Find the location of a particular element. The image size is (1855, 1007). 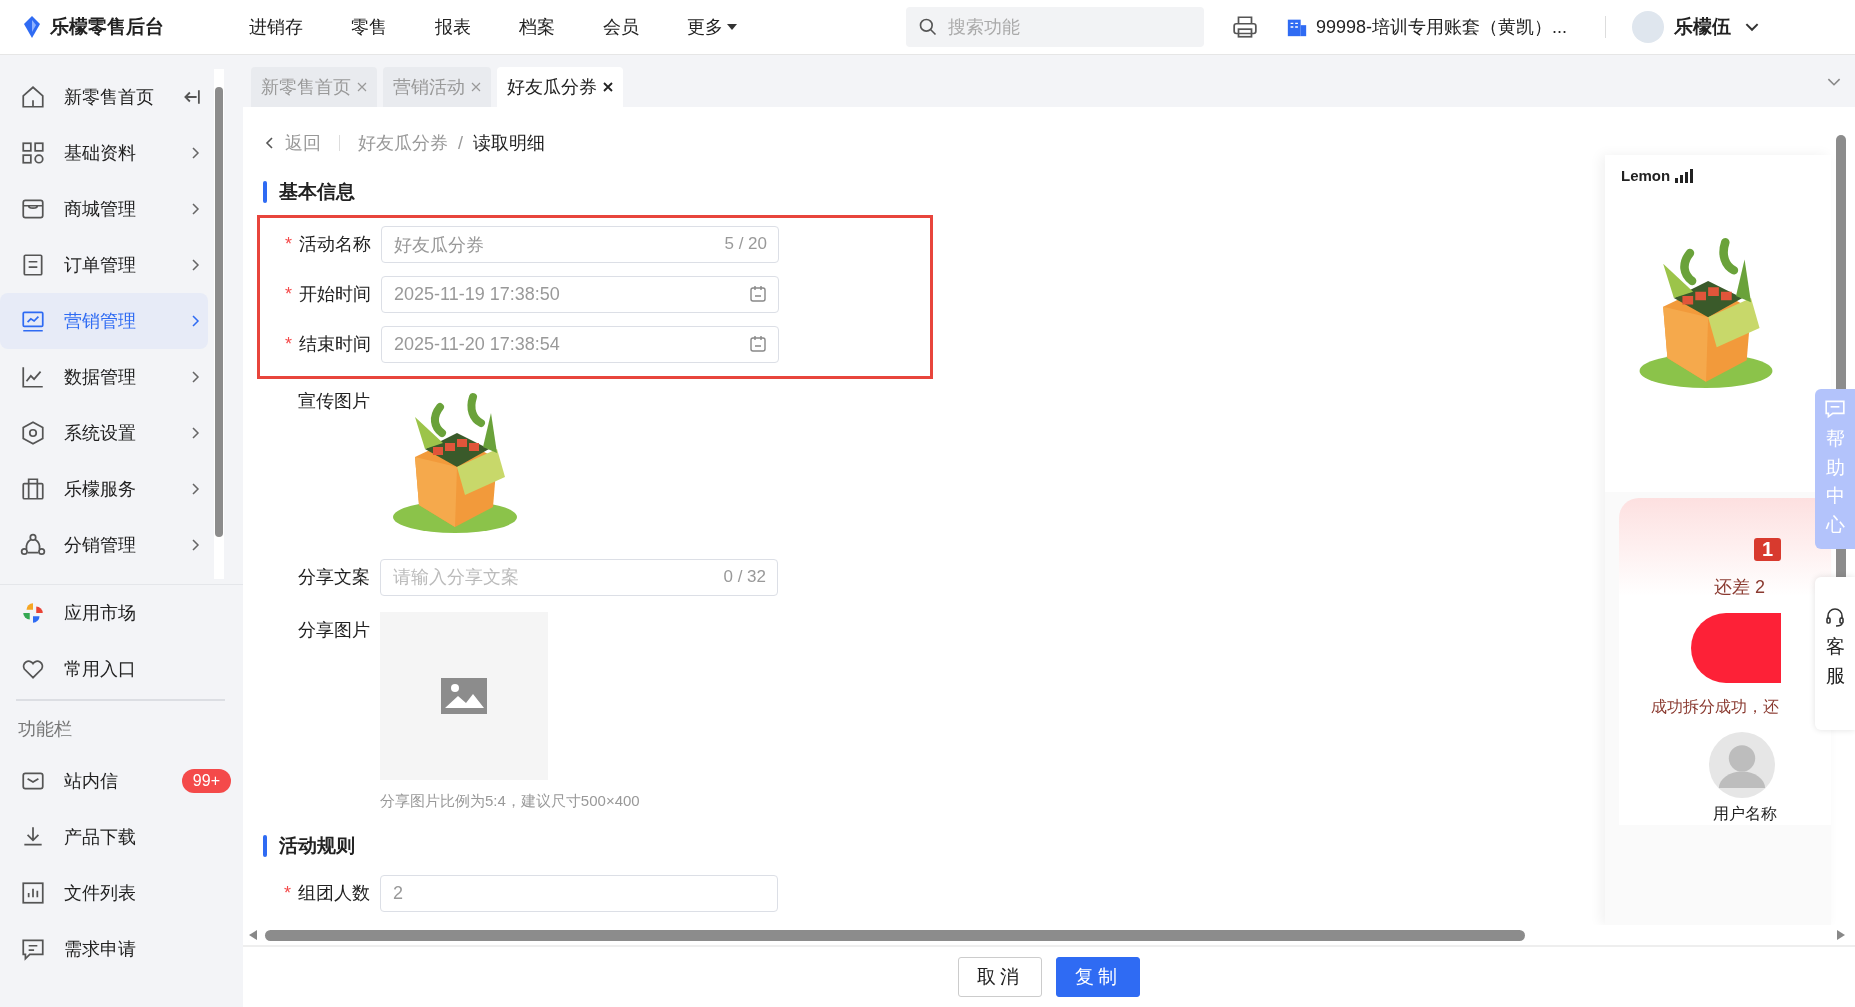

status-text: 成功拆分成功，还 is located at coordinates (1715, 707).